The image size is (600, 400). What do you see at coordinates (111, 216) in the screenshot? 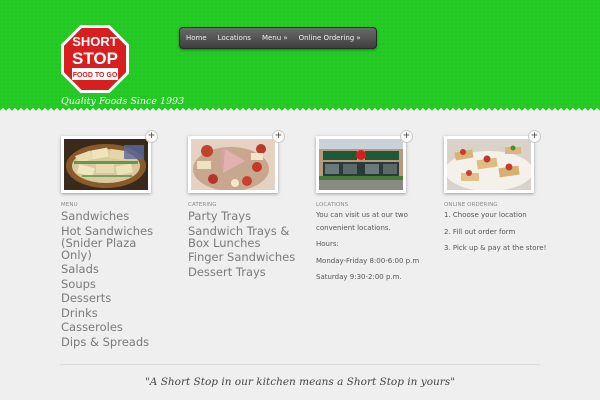
I see `menu-item: Sandwiches` at bounding box center [111, 216].